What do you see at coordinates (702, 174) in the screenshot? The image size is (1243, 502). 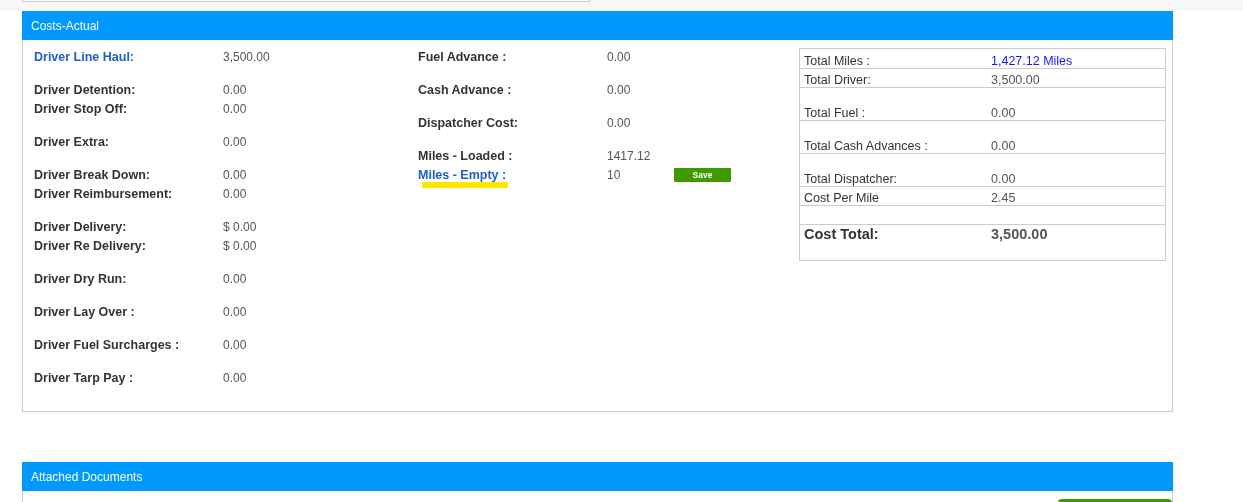 I see `save-button: Save` at bounding box center [702, 174].